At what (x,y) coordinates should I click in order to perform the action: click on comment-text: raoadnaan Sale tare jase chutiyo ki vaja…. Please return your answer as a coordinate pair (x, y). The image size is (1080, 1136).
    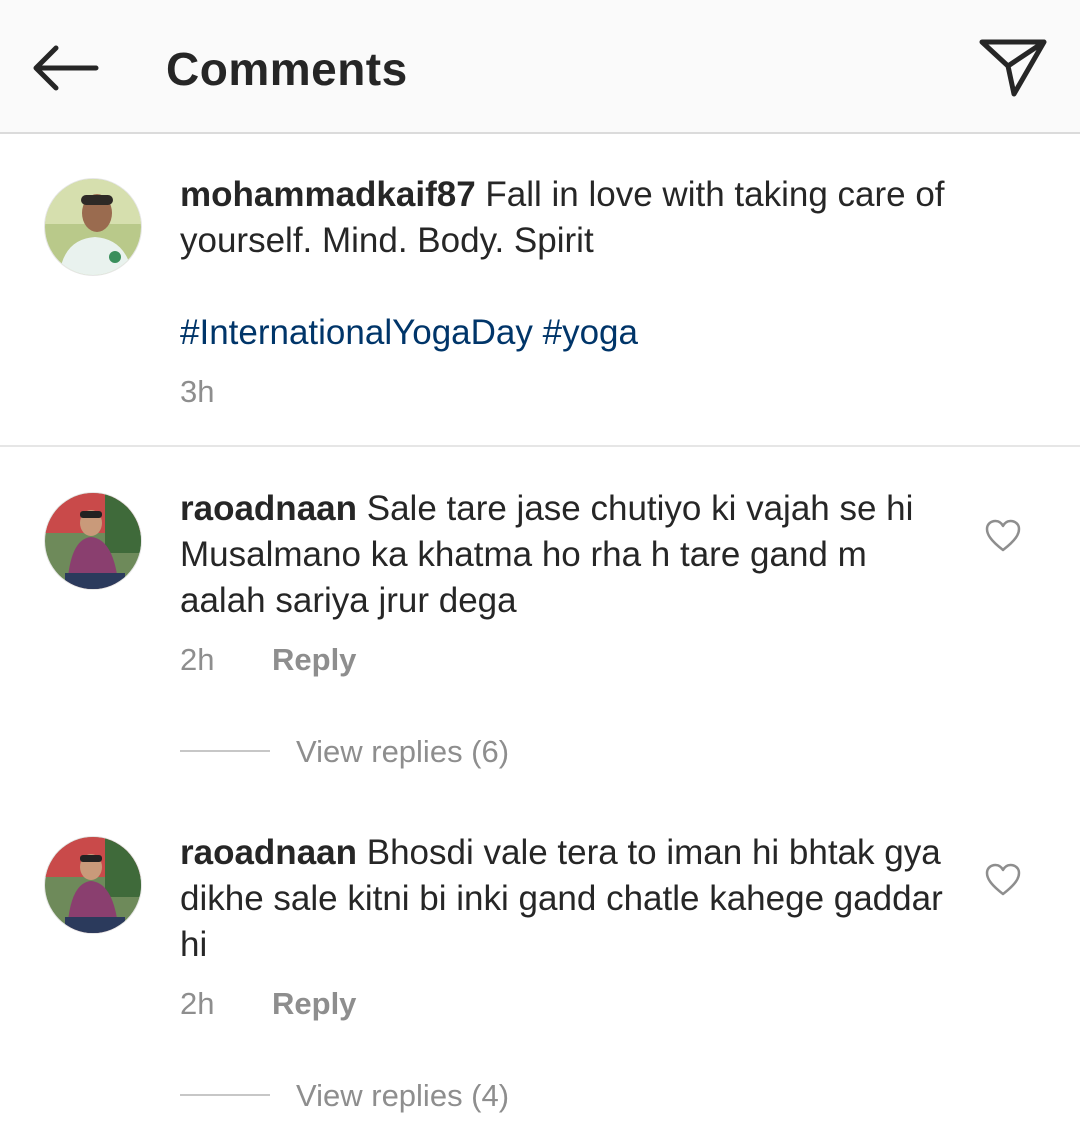
    Looking at the image, I should click on (570, 555).